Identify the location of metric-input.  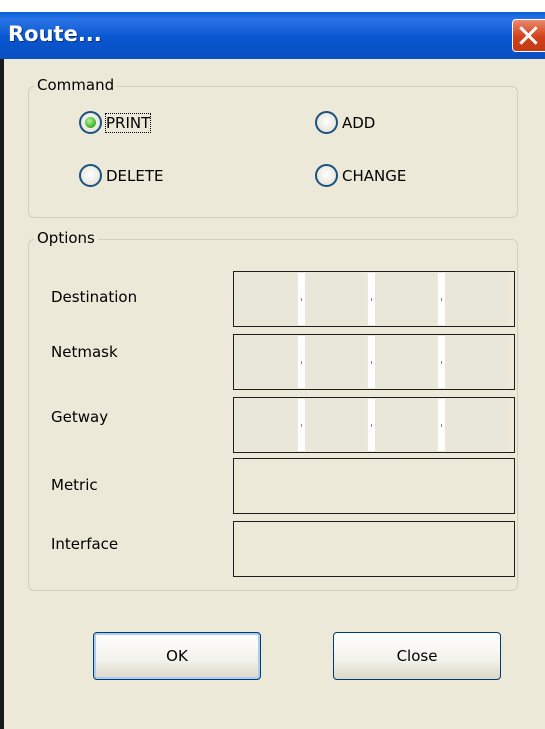
(374, 486).